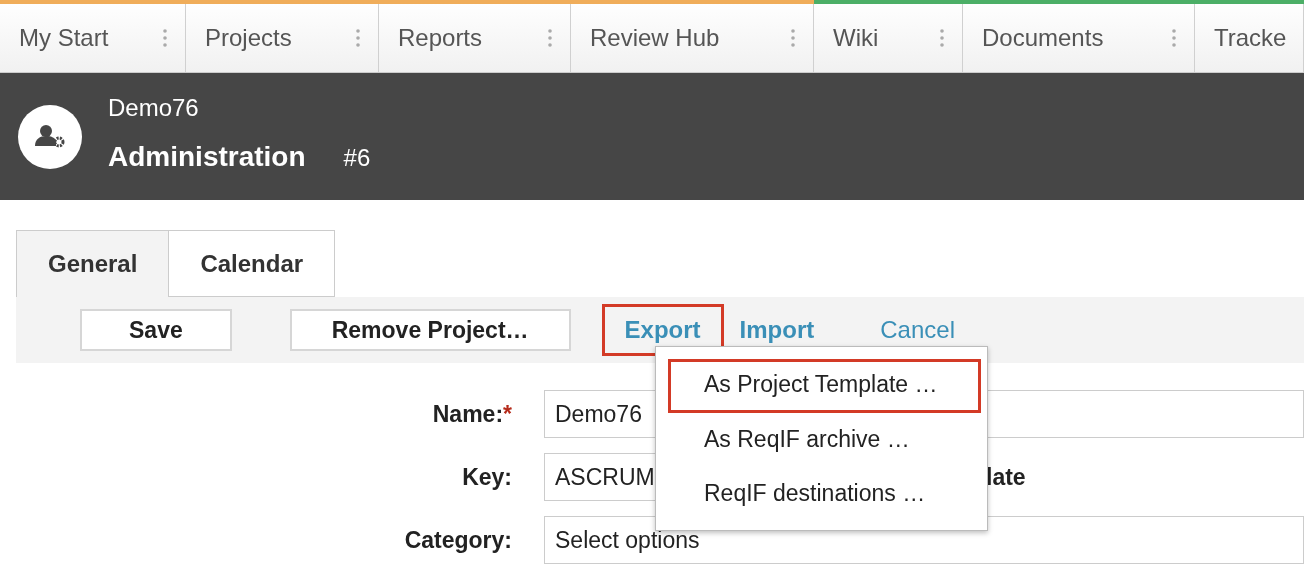 This screenshot has width=1304, height=576. Describe the element at coordinates (458, 540) in the screenshot. I see `field-label: Category:` at that location.